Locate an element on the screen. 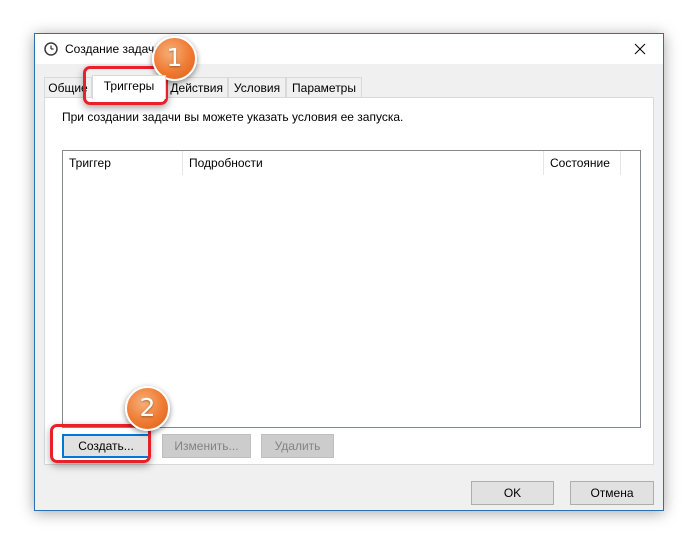 The height and width of the screenshot is (546, 698). tab-conditions: Условия is located at coordinates (257, 87).